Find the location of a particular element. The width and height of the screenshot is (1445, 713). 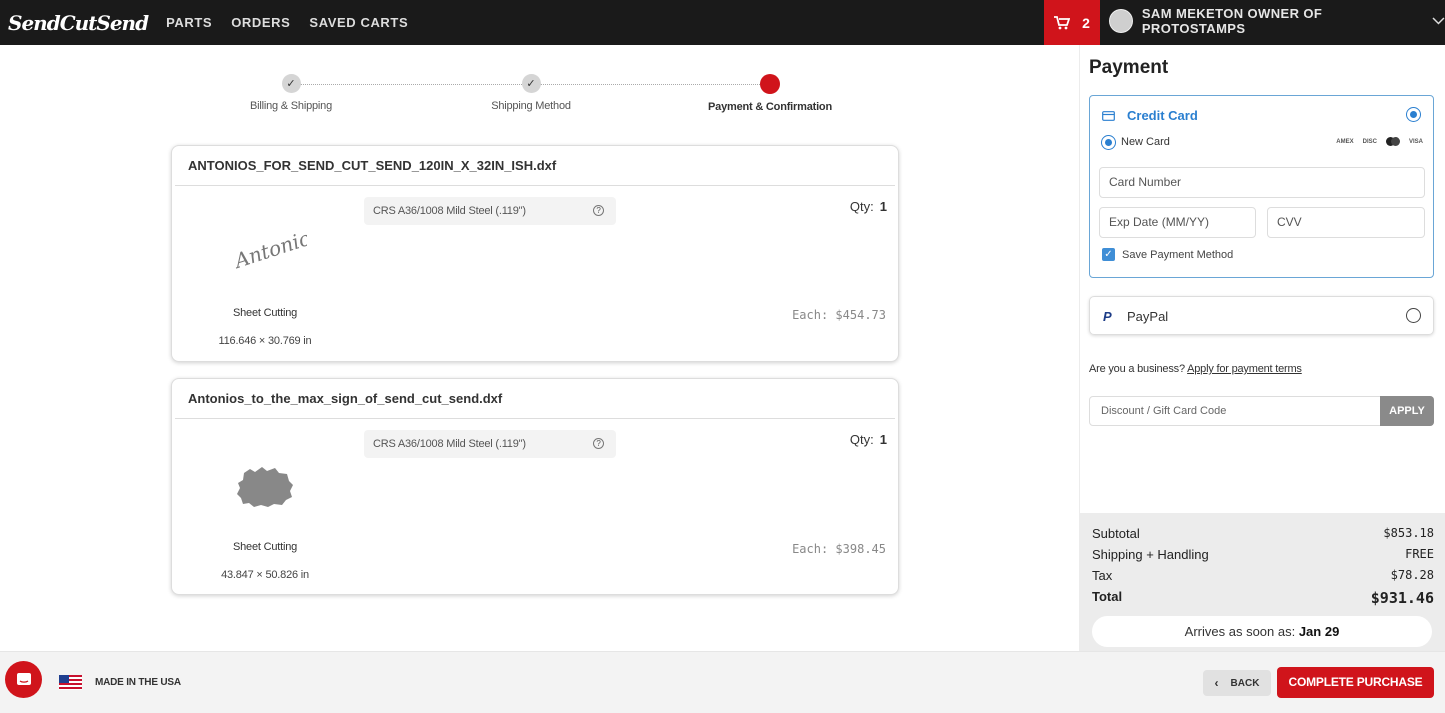

exp-date-input: Exp Date (MM/YY) is located at coordinates (1177, 222).